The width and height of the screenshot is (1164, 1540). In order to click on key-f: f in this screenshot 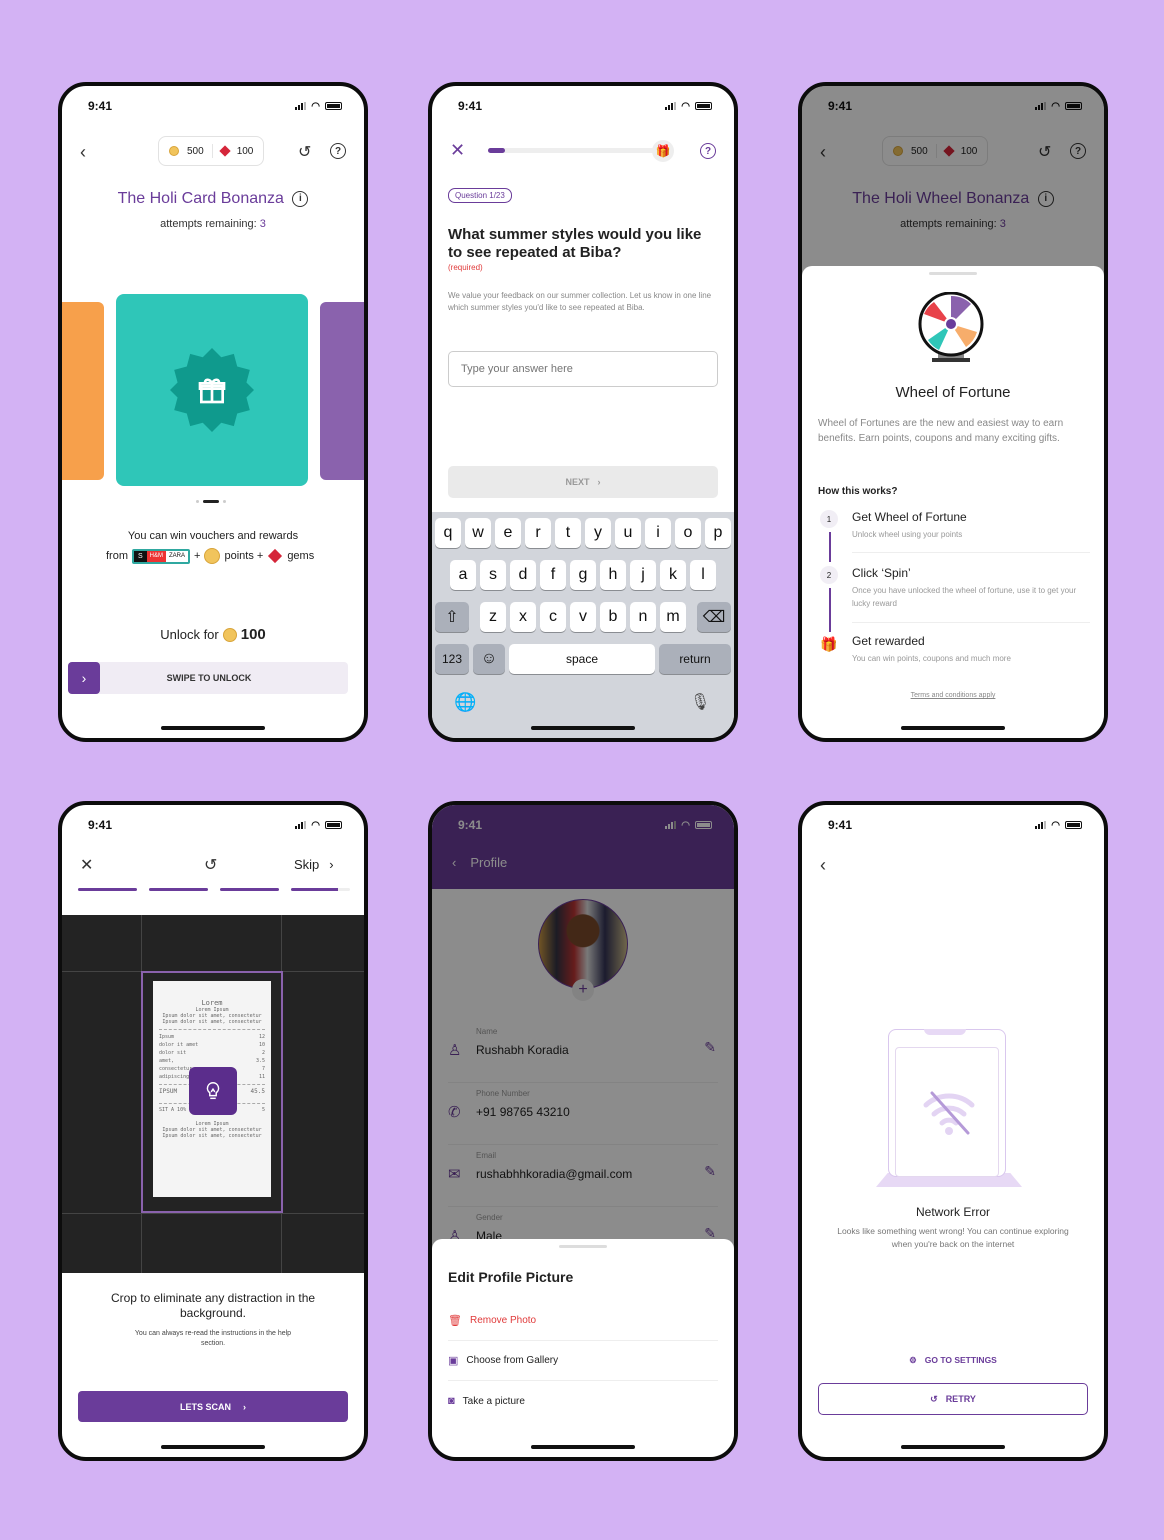, I will do `click(553, 575)`.